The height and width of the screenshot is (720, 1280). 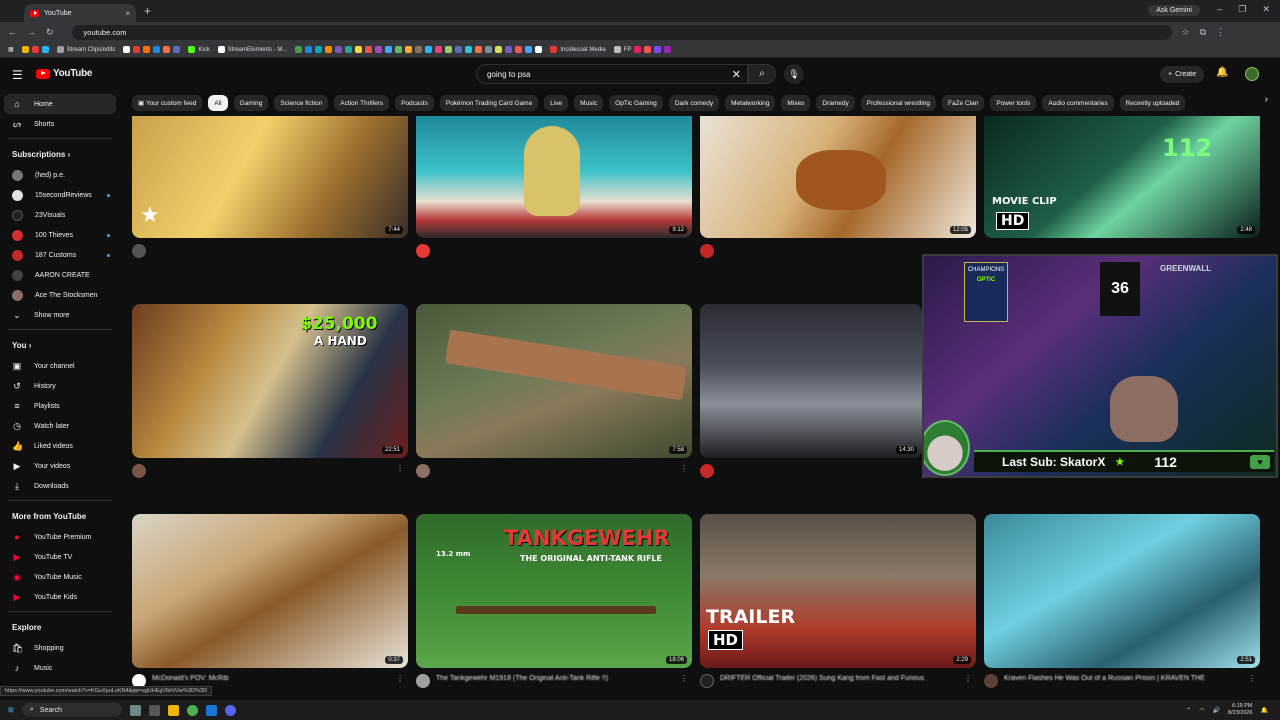 What do you see at coordinates (60, 597) in the screenshot?
I see `sidebar-item-youtube-kids: ▶ YouTube Kids` at bounding box center [60, 597].